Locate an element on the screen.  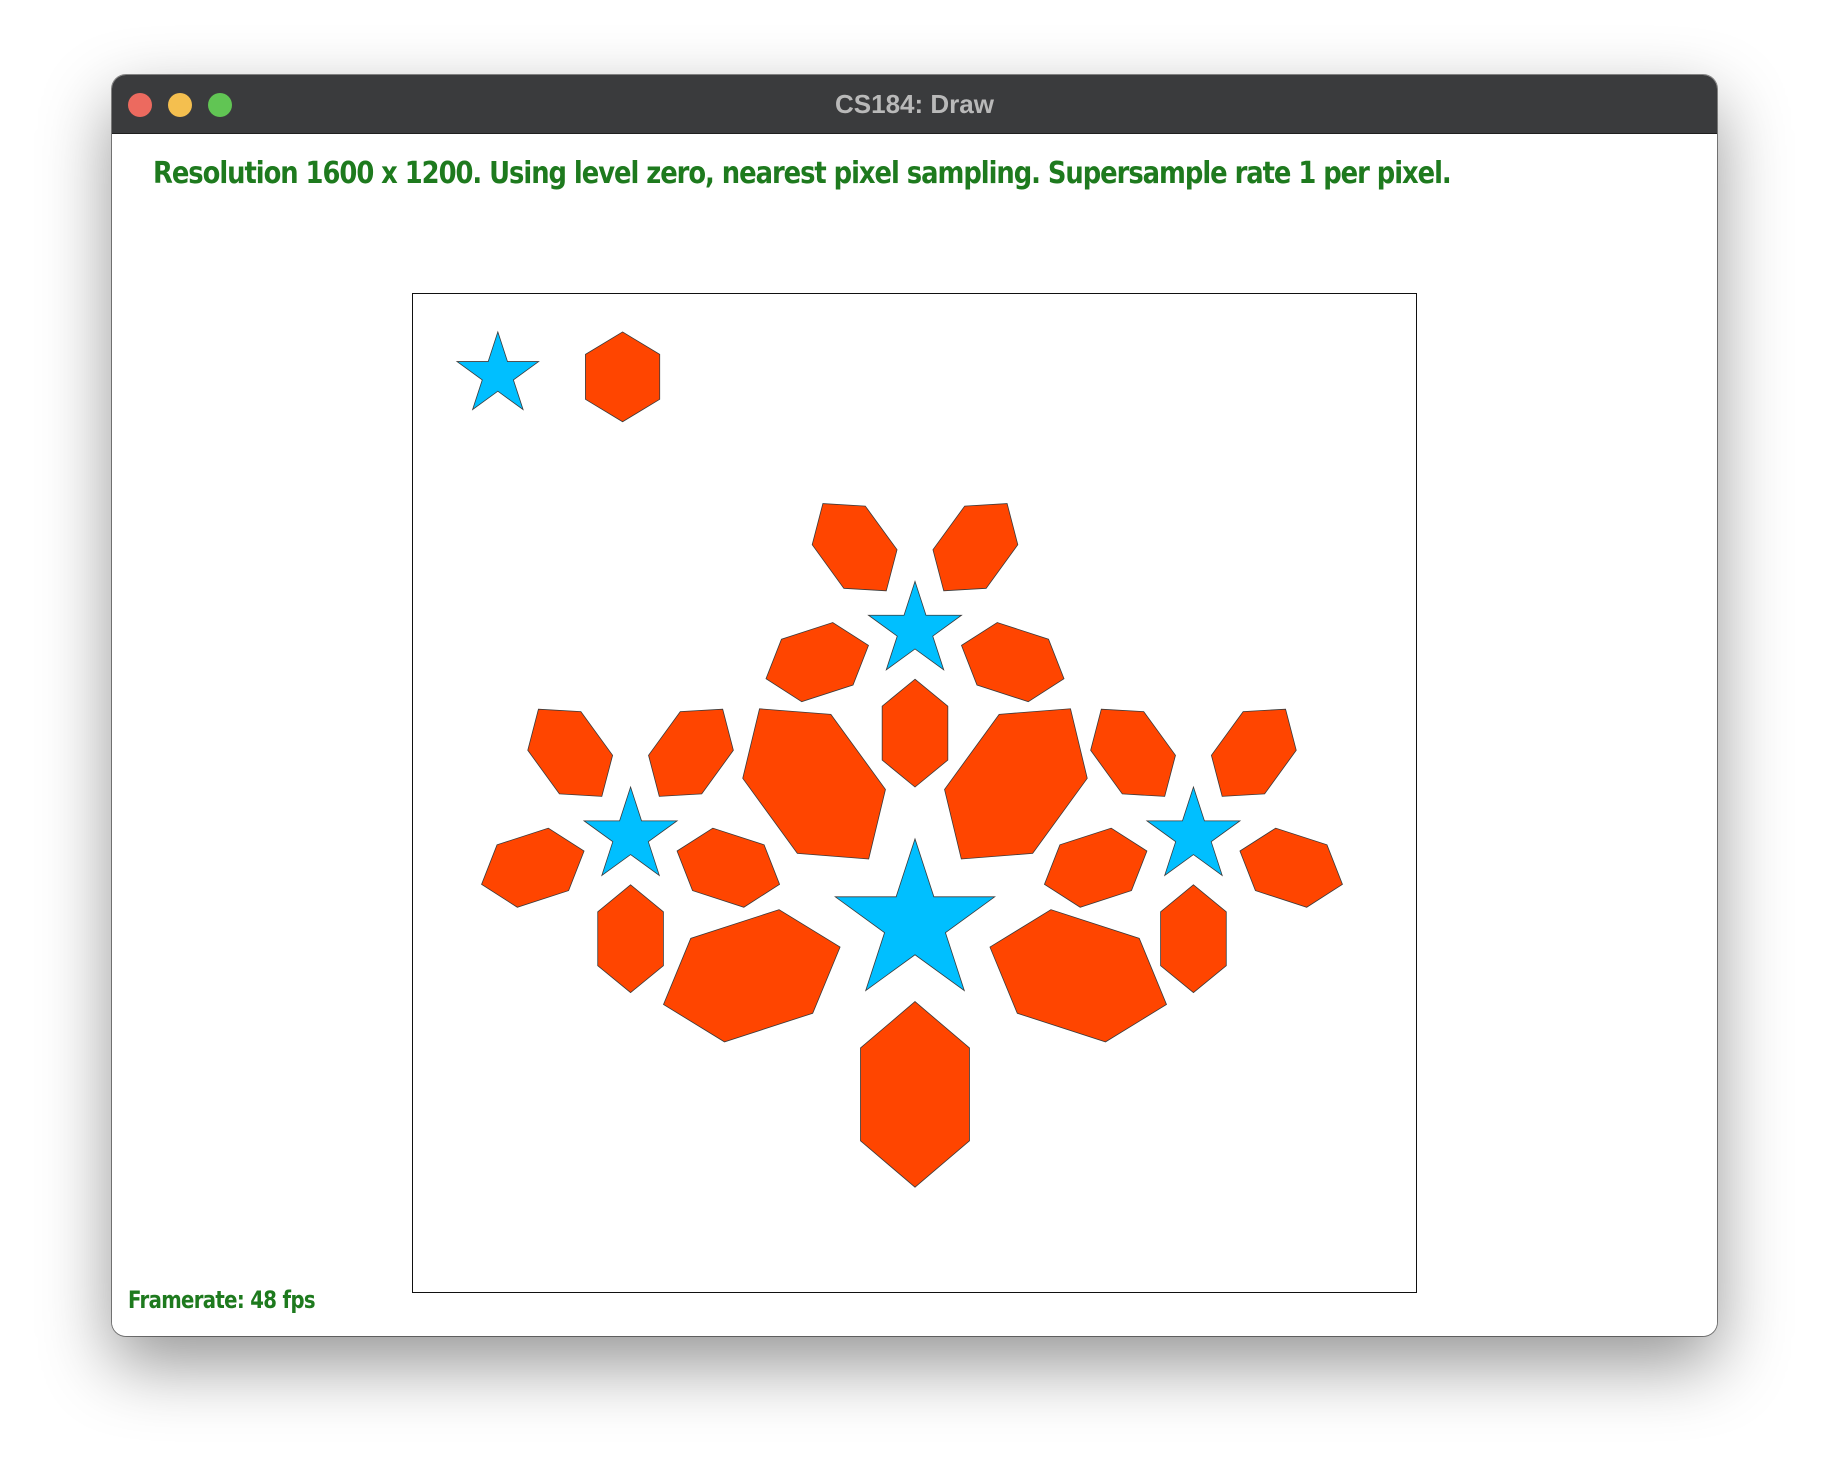
star-shape-right is located at coordinates (1193, 831).